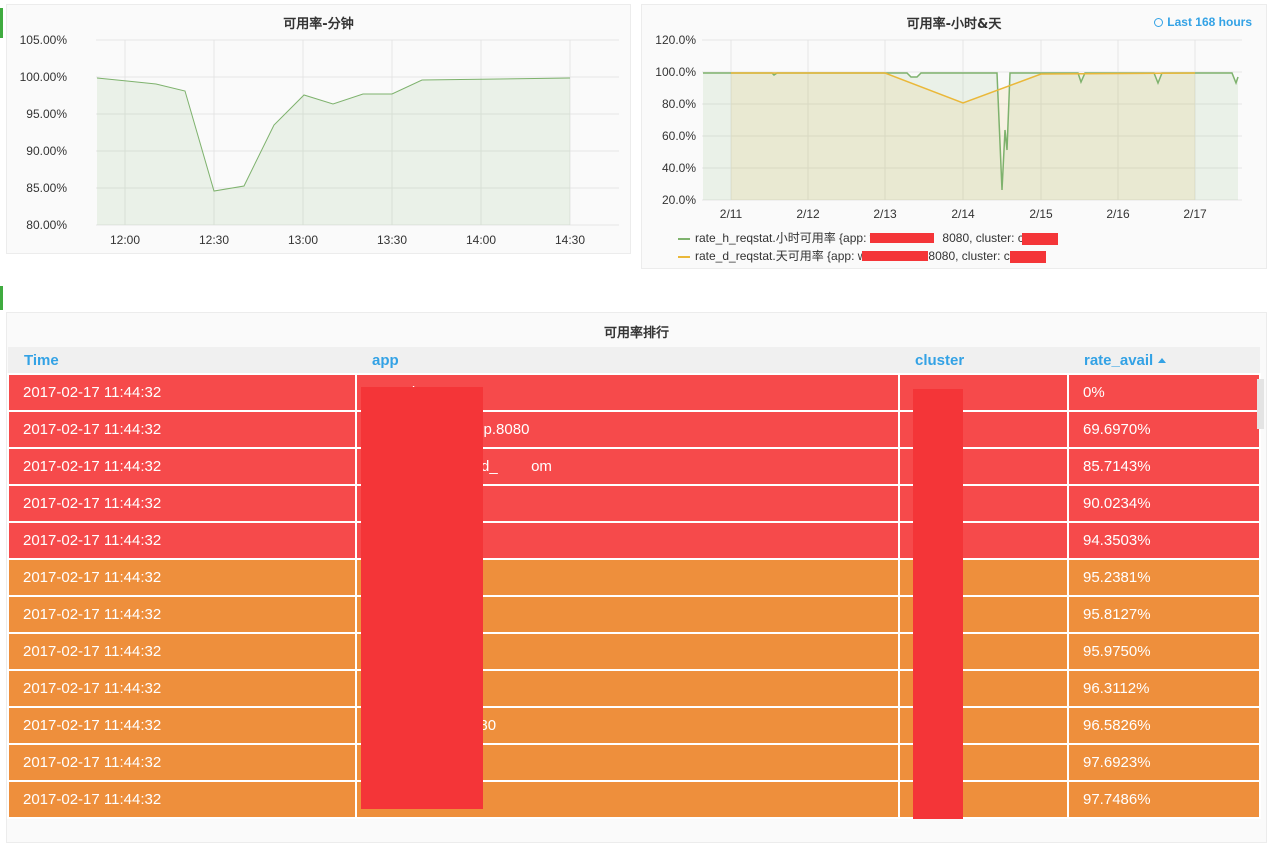 The width and height of the screenshot is (1271, 843). Describe the element at coordinates (46, 151) in the screenshot. I see `y-tick: 90.00%` at that location.